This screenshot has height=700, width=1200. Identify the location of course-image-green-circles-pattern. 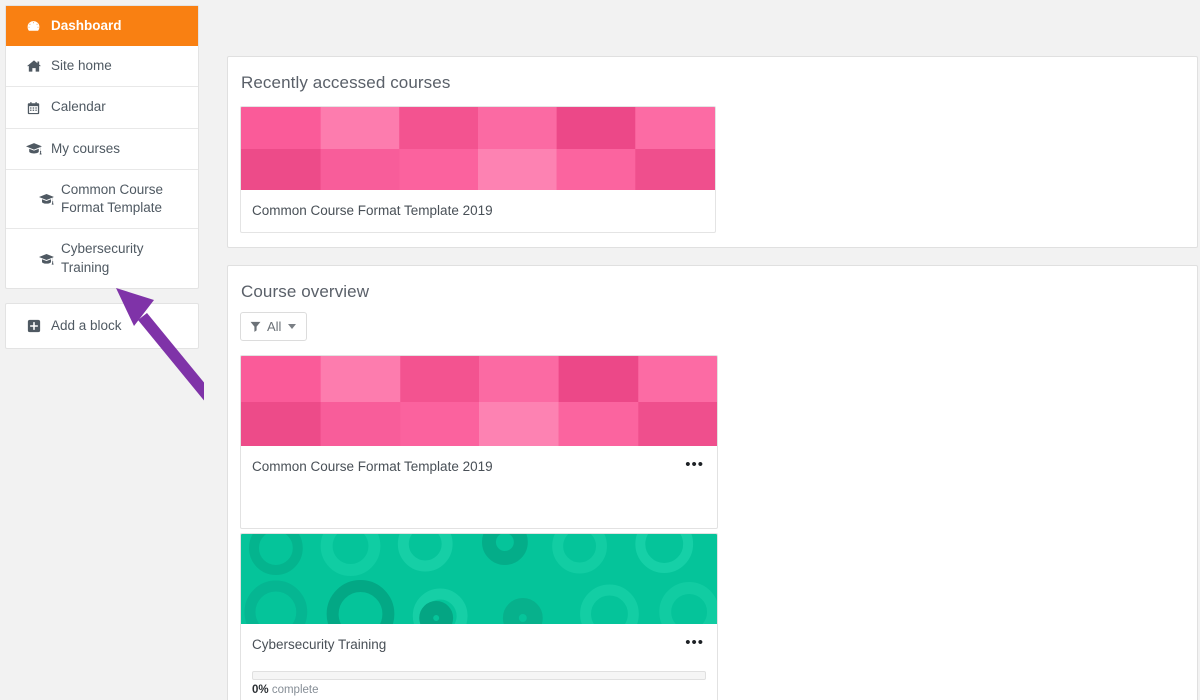
(479, 591).